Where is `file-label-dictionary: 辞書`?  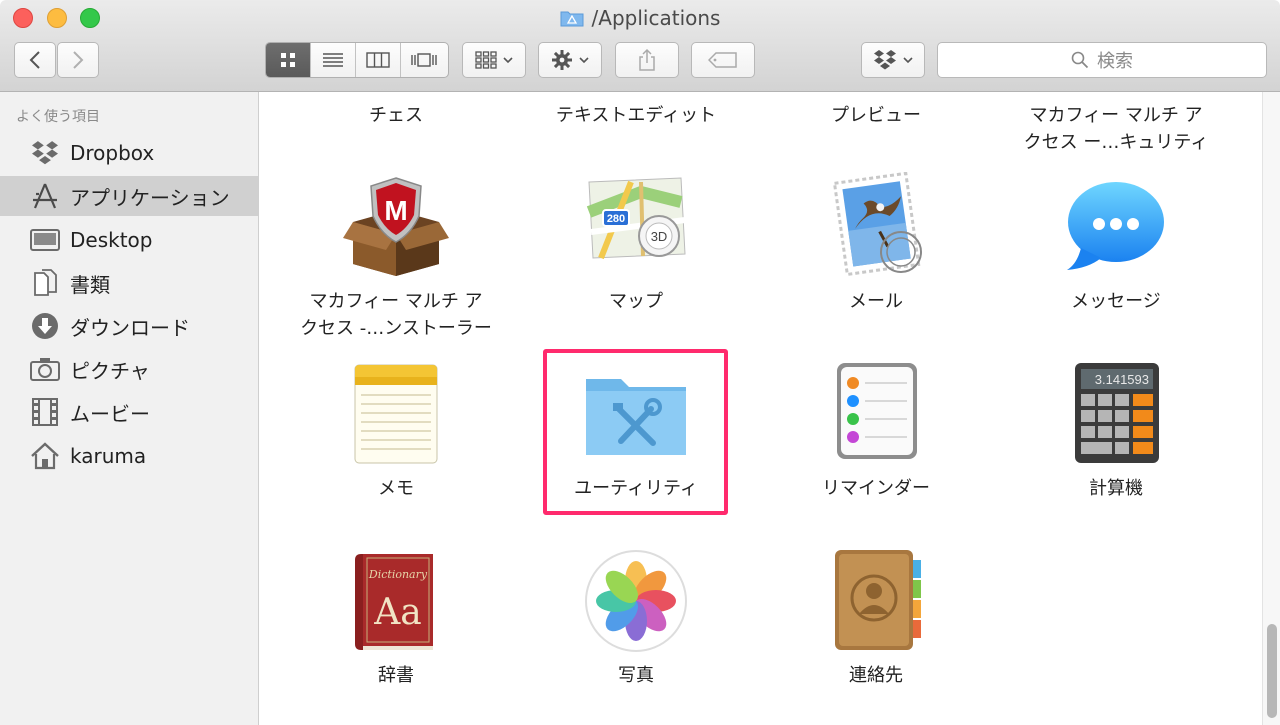
file-label-dictionary: 辞書 is located at coordinates (396, 675).